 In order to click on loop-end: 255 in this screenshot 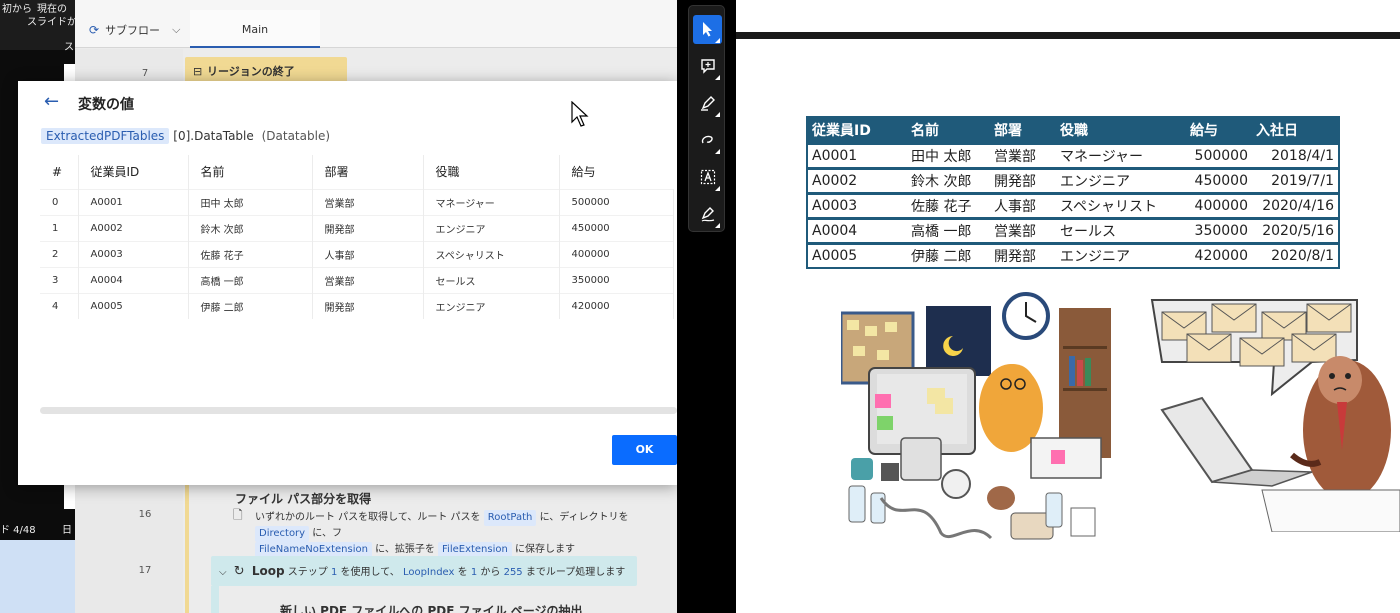, I will do `click(513, 572)`.